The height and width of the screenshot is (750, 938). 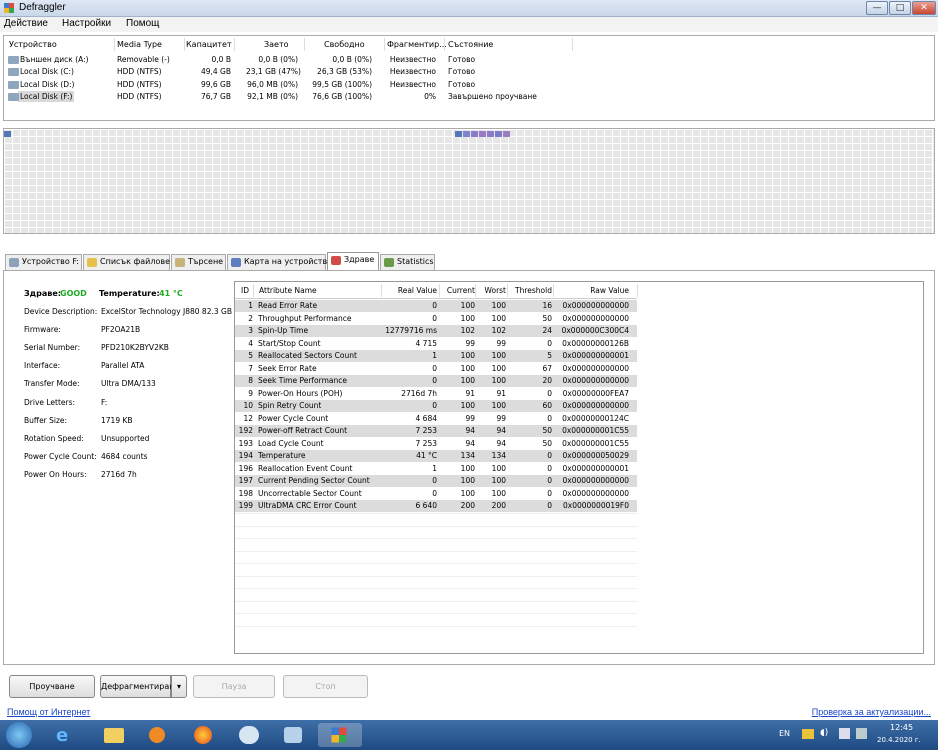 I want to click on drive-list-header: Свободно, so click(x=344, y=44).